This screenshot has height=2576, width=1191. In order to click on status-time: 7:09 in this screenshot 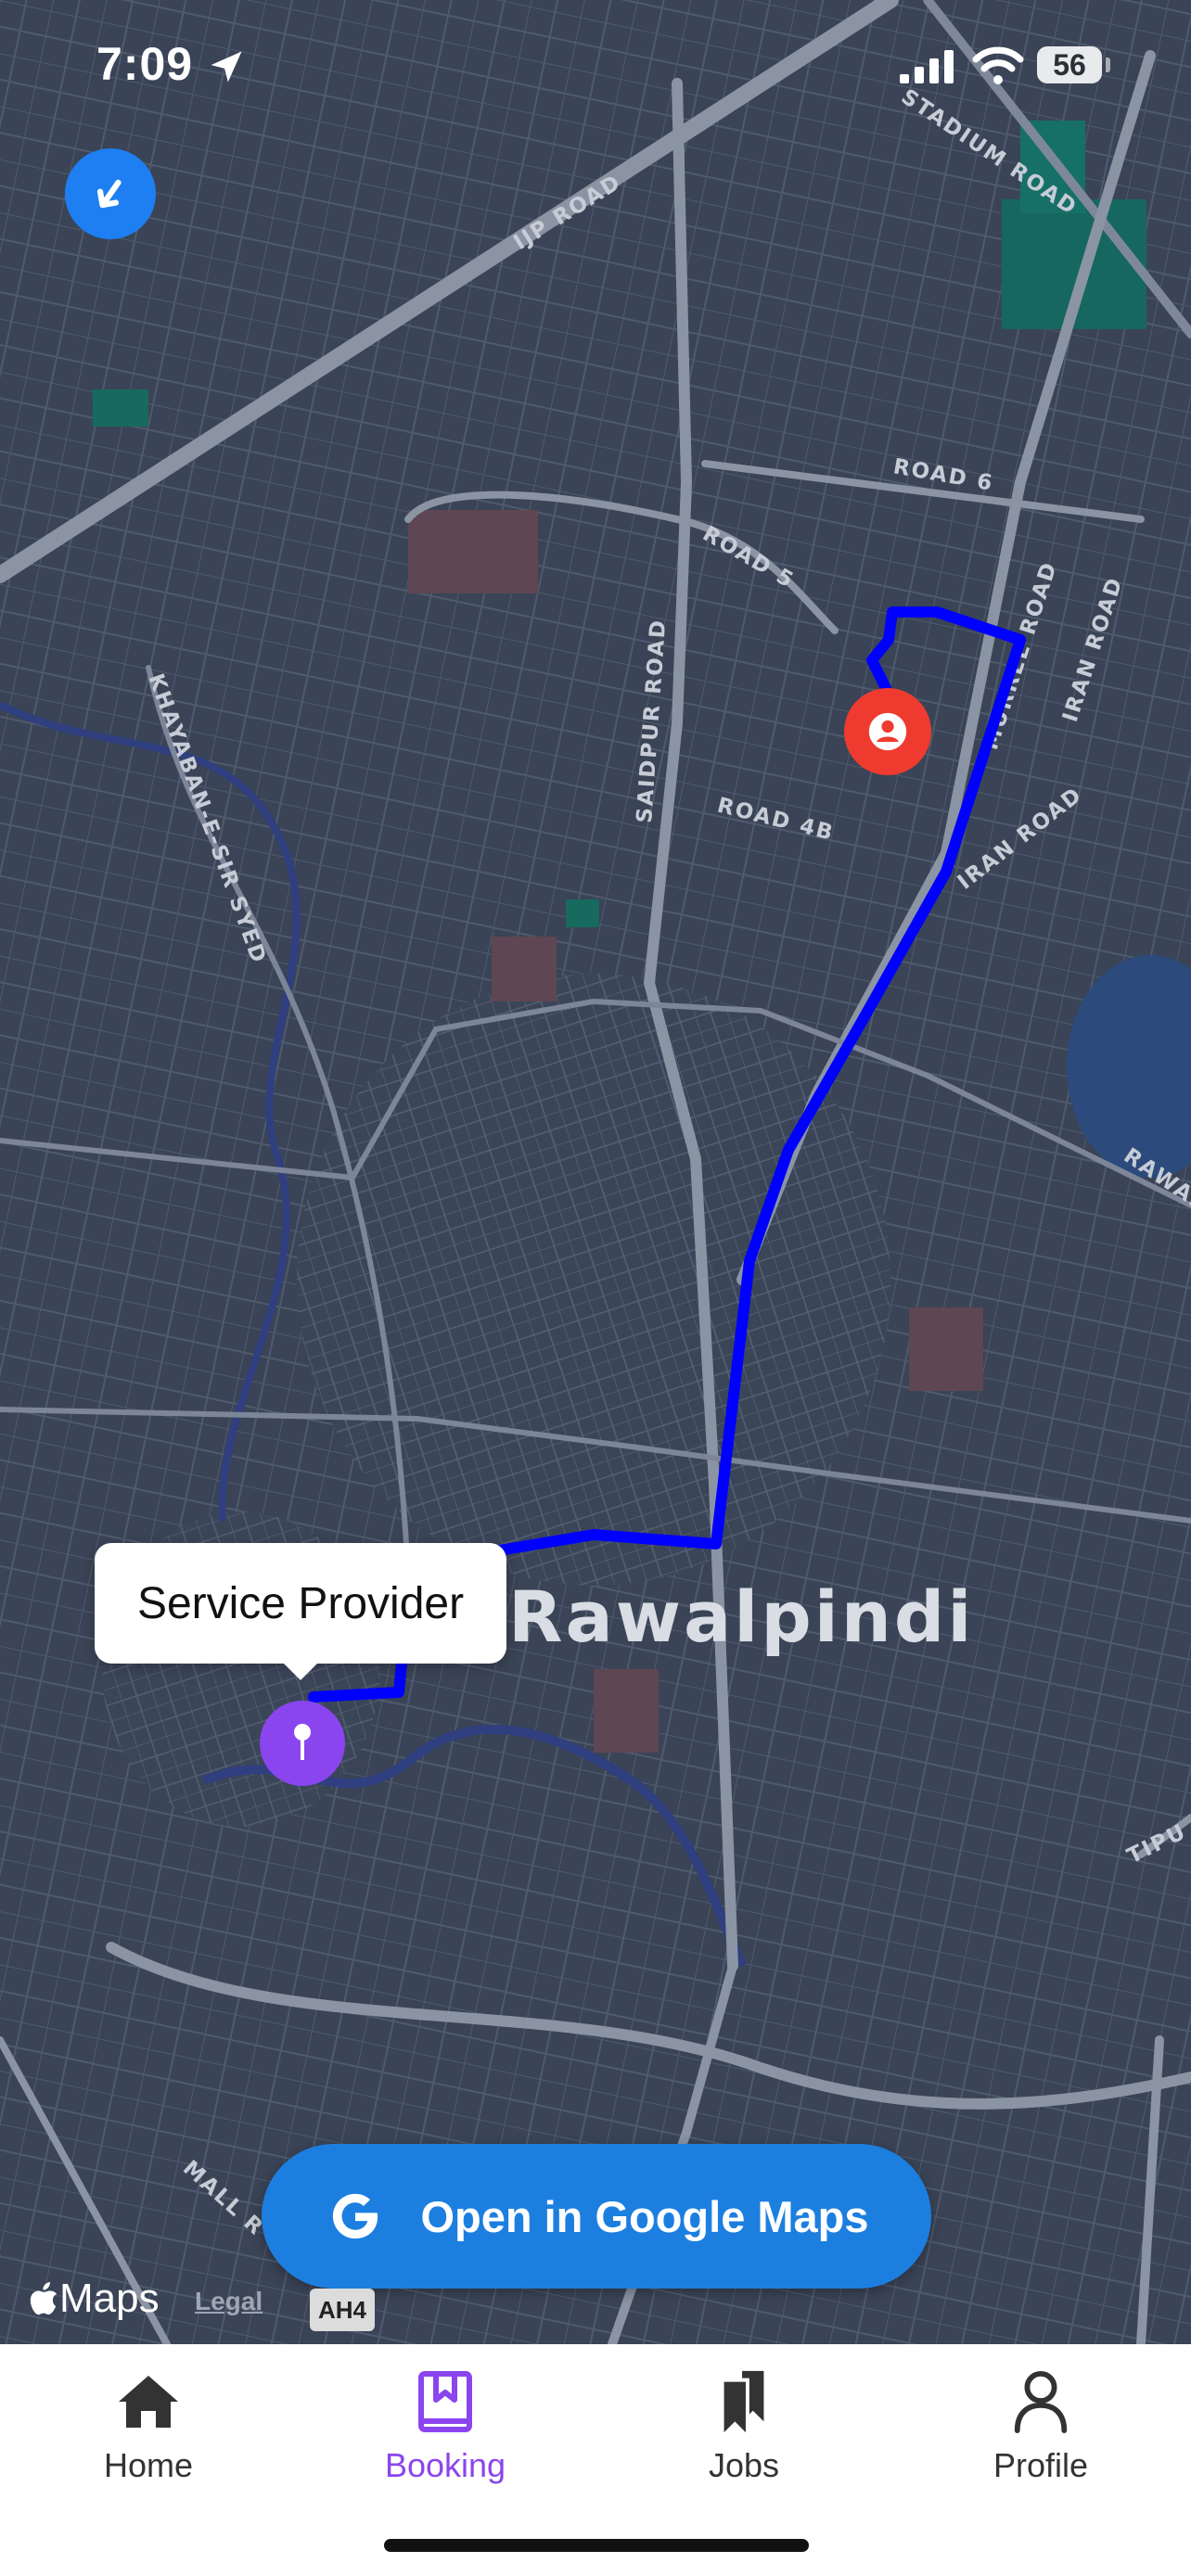, I will do `click(145, 64)`.